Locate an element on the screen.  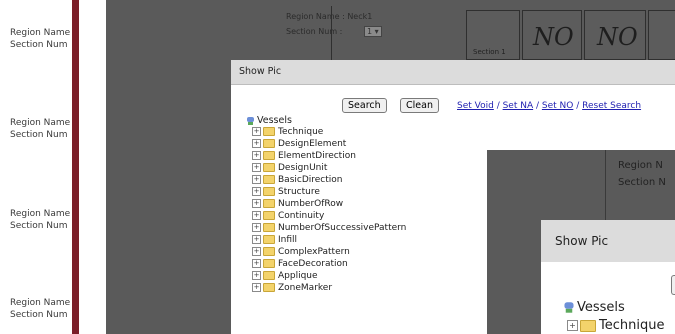
nested-show-pic-dialog: Show Pic is located at coordinates (608, 277).